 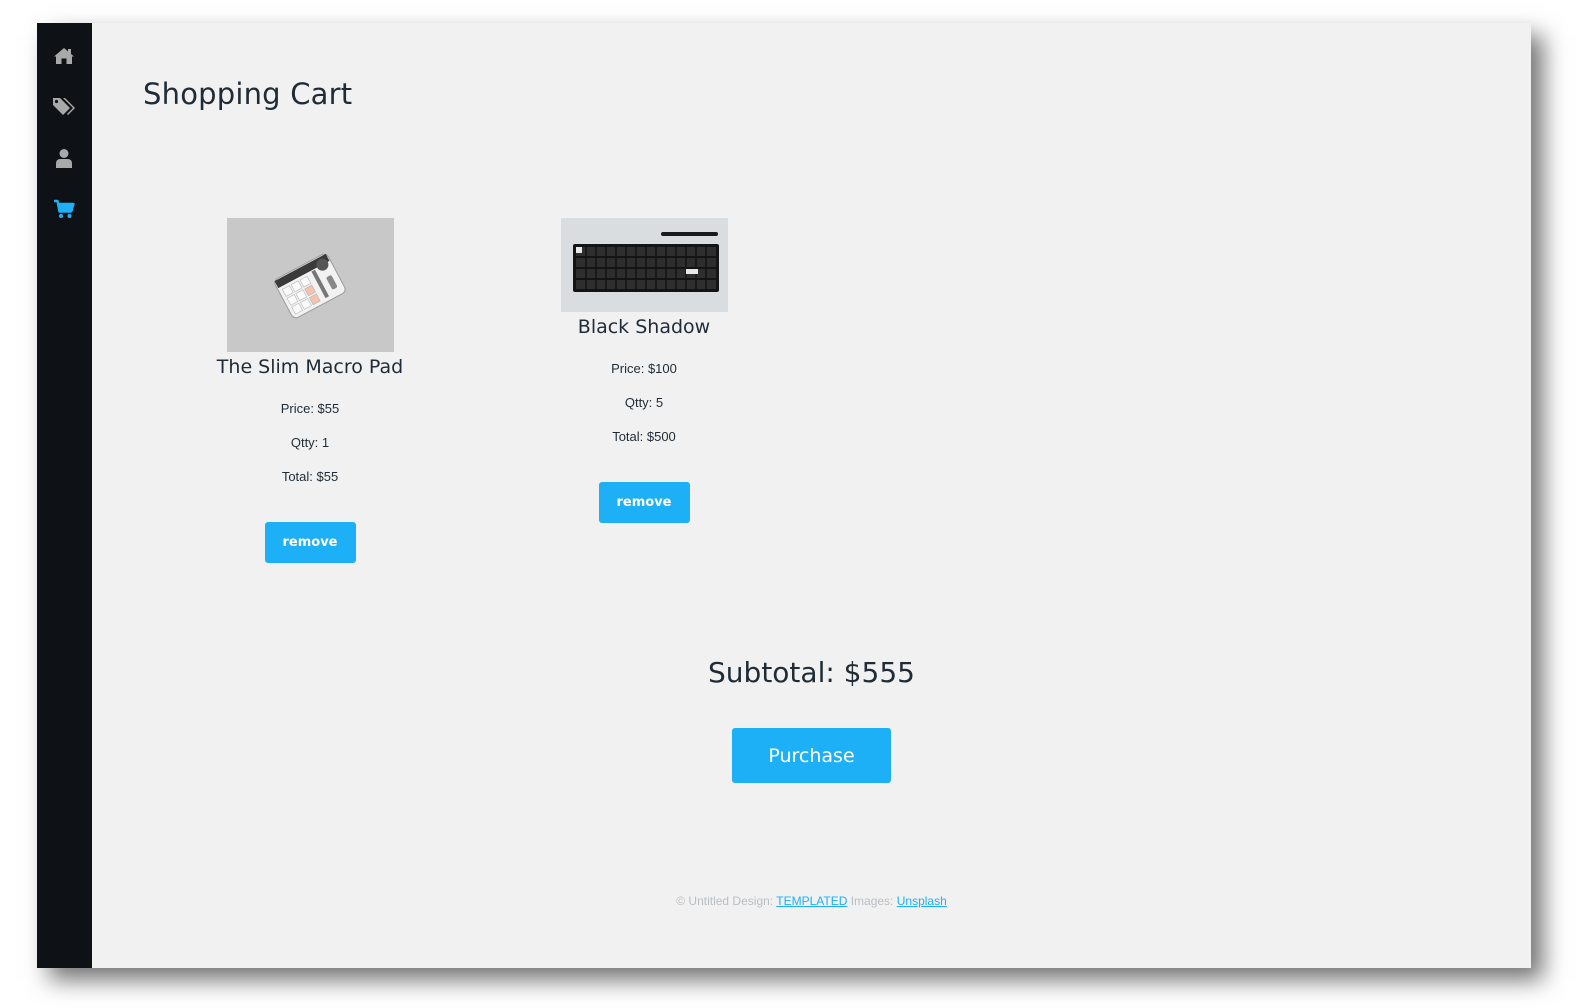 I want to click on product-name: The Slim Macro Pad, so click(x=310, y=367).